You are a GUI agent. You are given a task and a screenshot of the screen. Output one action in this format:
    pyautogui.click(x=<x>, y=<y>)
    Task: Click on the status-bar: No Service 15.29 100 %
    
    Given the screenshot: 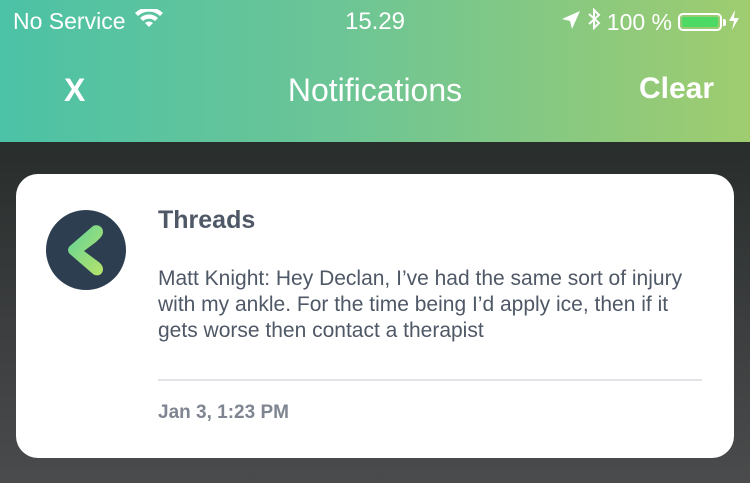 What is the action you would take?
    pyautogui.click(x=375, y=20)
    